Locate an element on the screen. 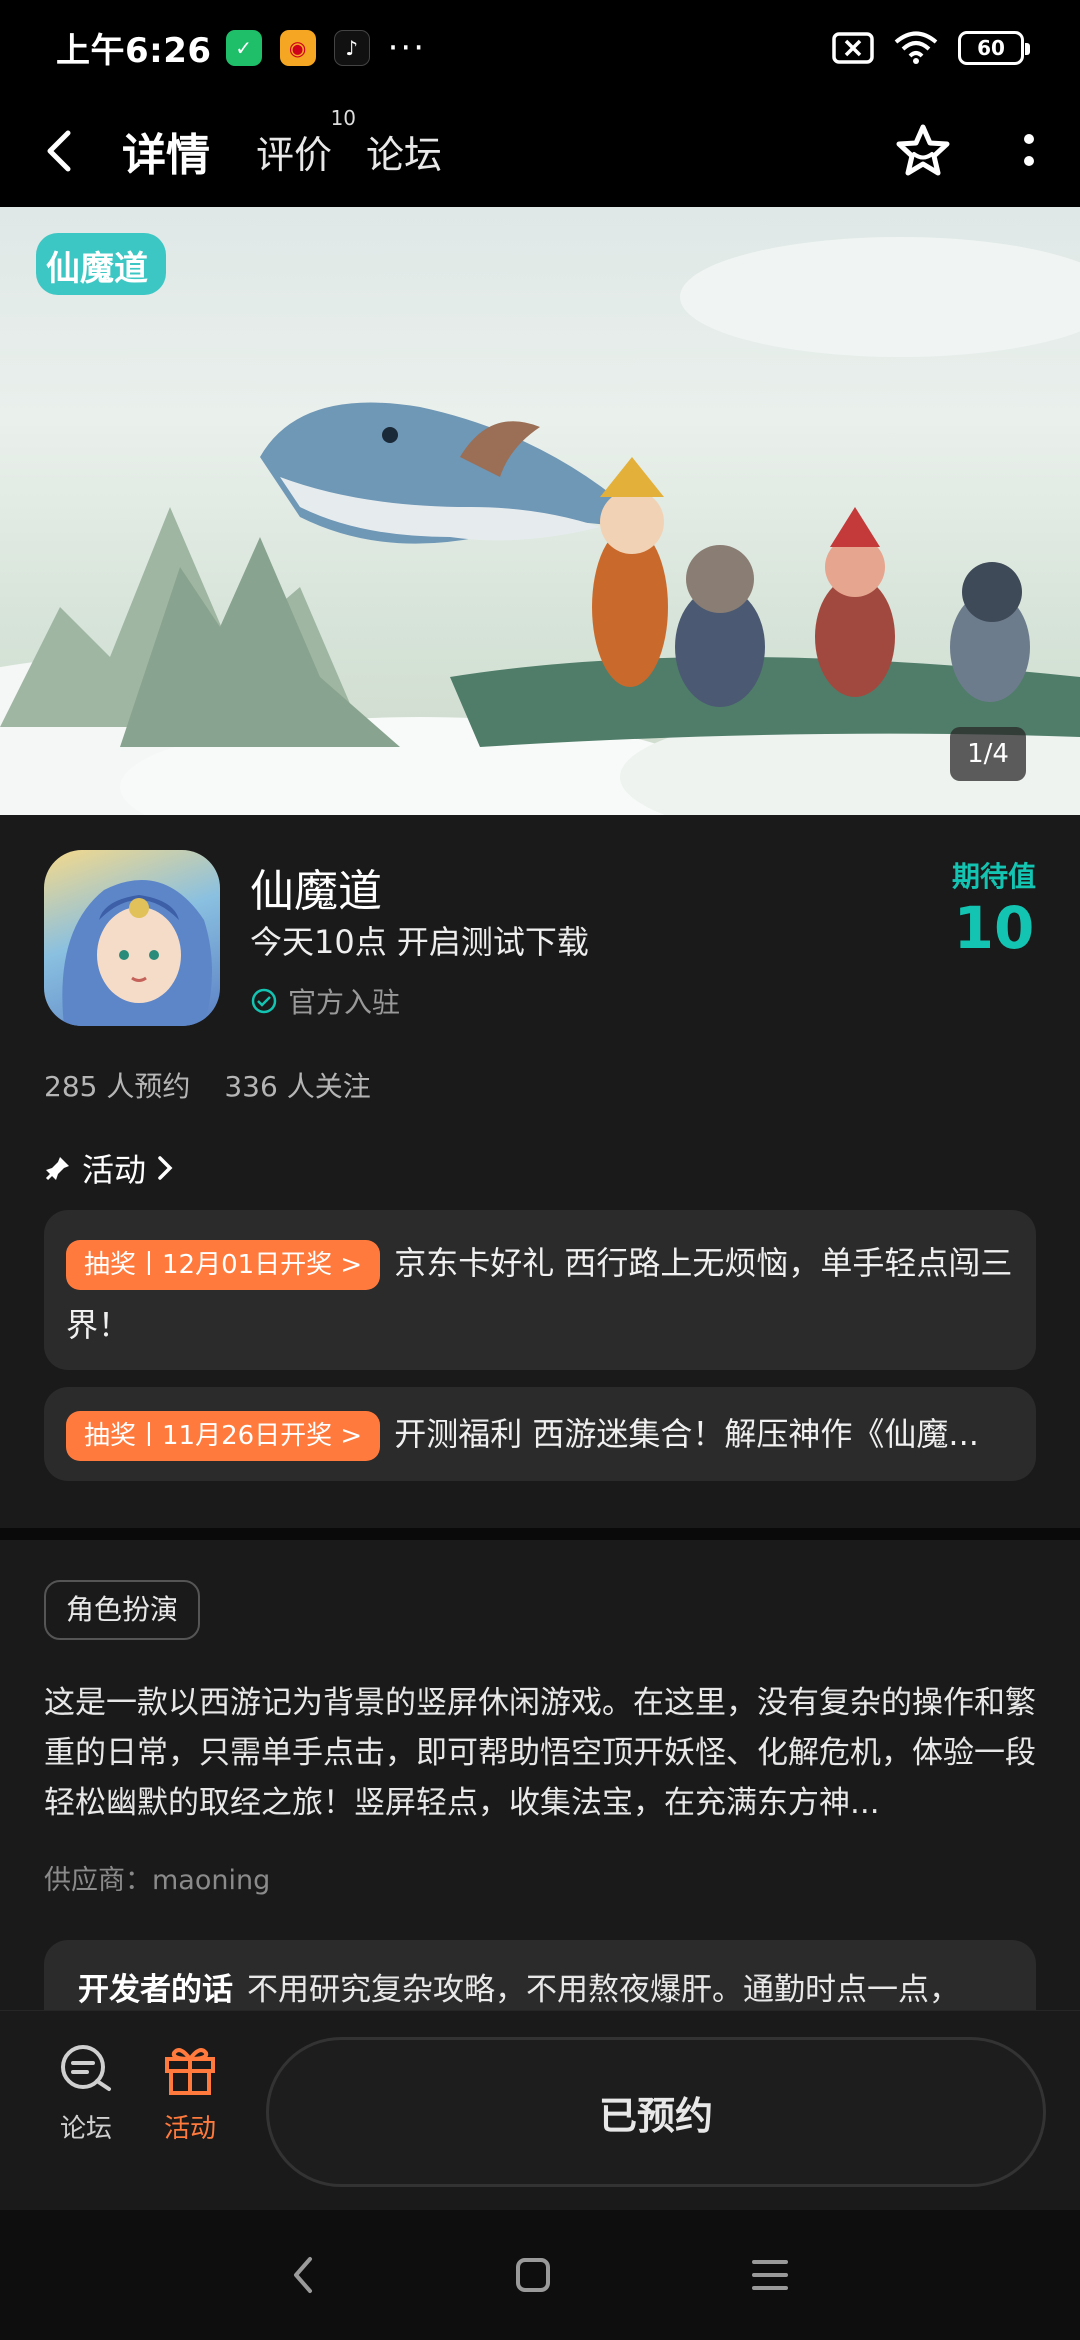  tab-details: 详情 is located at coordinates (166, 153).